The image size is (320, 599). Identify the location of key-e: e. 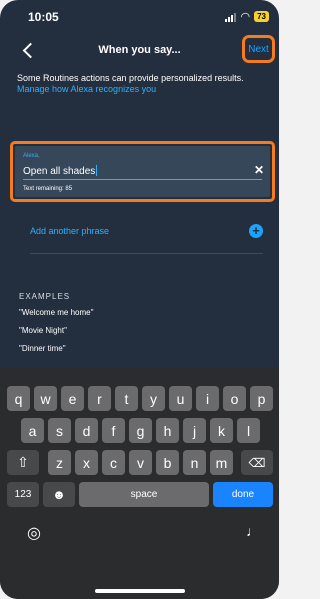
(72, 398).